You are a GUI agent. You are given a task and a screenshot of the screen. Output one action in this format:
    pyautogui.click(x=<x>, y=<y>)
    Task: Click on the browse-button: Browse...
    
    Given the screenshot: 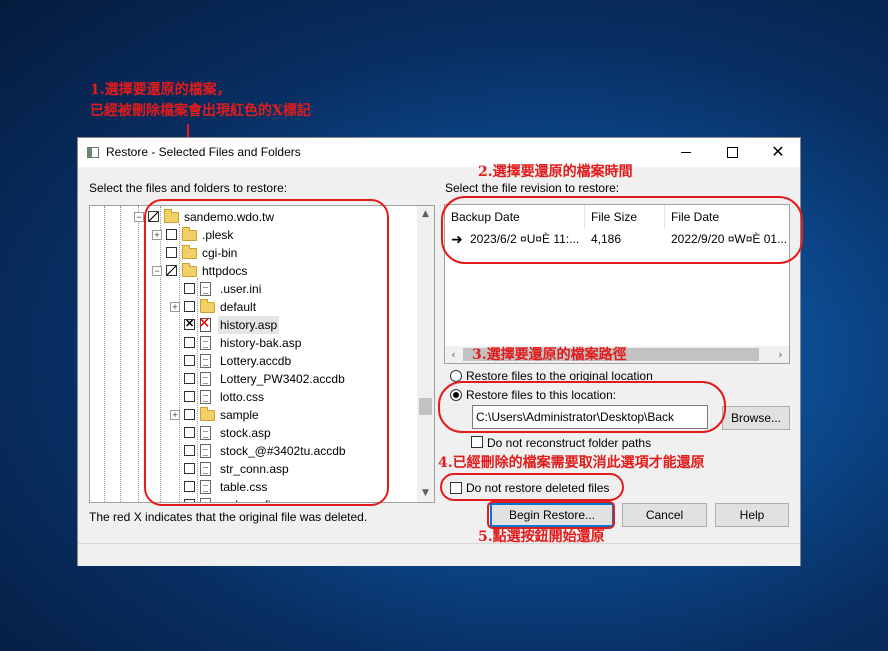 What is the action you would take?
    pyautogui.click(x=756, y=418)
    